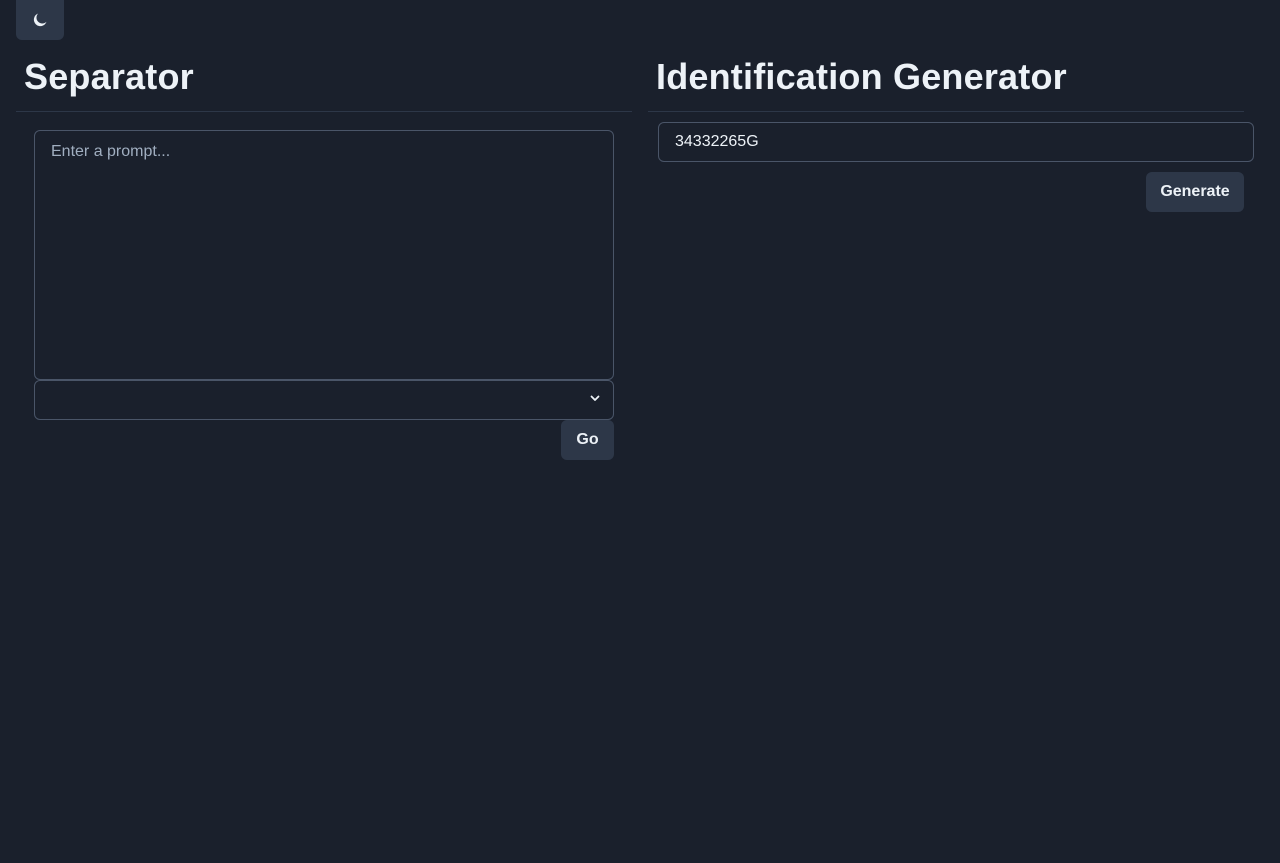  I want to click on moon-icon, so click(40, 20).